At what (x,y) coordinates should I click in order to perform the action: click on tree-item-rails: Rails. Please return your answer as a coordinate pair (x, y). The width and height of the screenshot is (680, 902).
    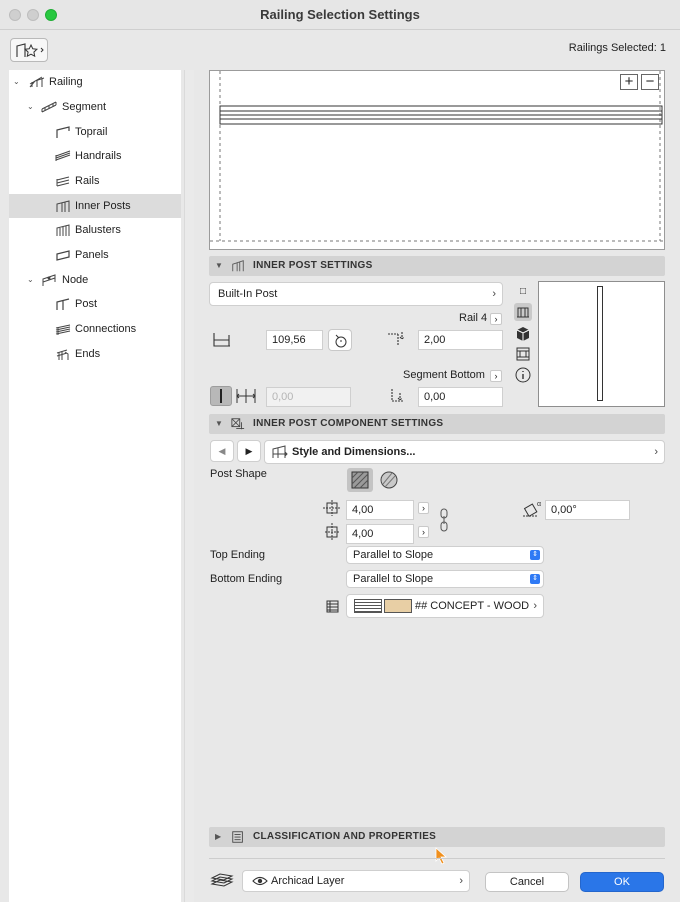
    Looking at the image, I should click on (95, 181).